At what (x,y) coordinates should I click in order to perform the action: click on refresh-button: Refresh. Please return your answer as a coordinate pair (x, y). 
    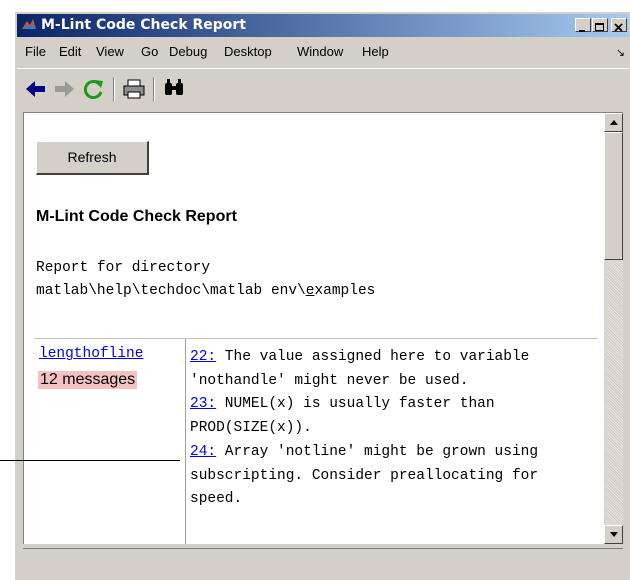
    Looking at the image, I should click on (92, 158).